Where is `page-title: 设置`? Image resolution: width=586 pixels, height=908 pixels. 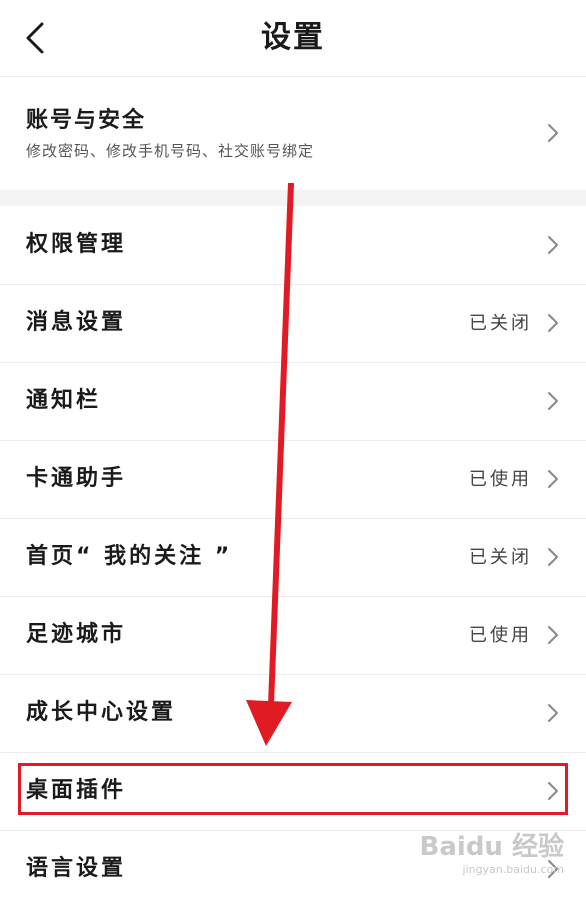 page-title: 设置 is located at coordinates (293, 37).